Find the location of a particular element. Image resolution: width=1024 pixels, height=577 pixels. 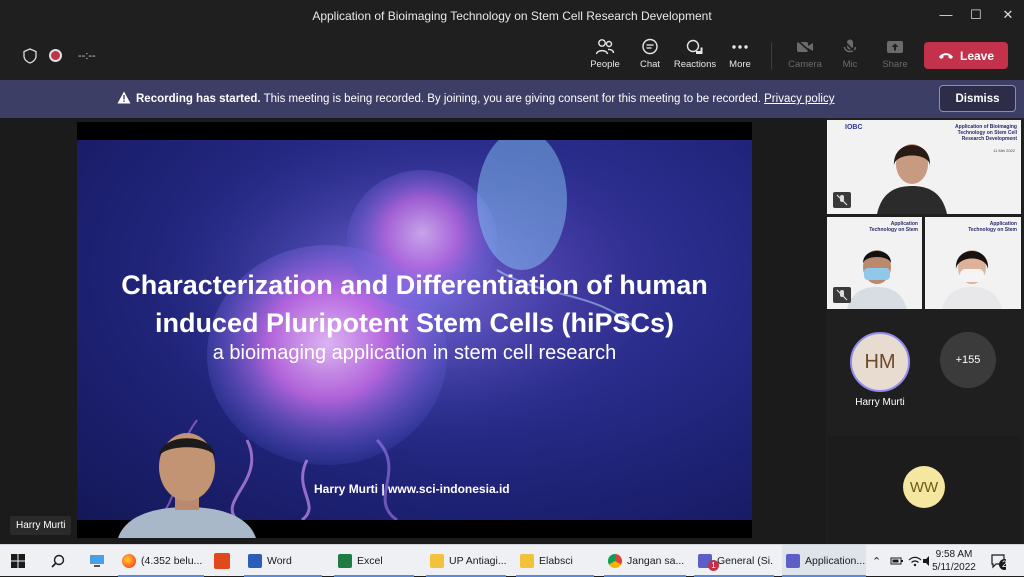

chevron-up-icon: ⌃ is located at coordinates (877, 561).